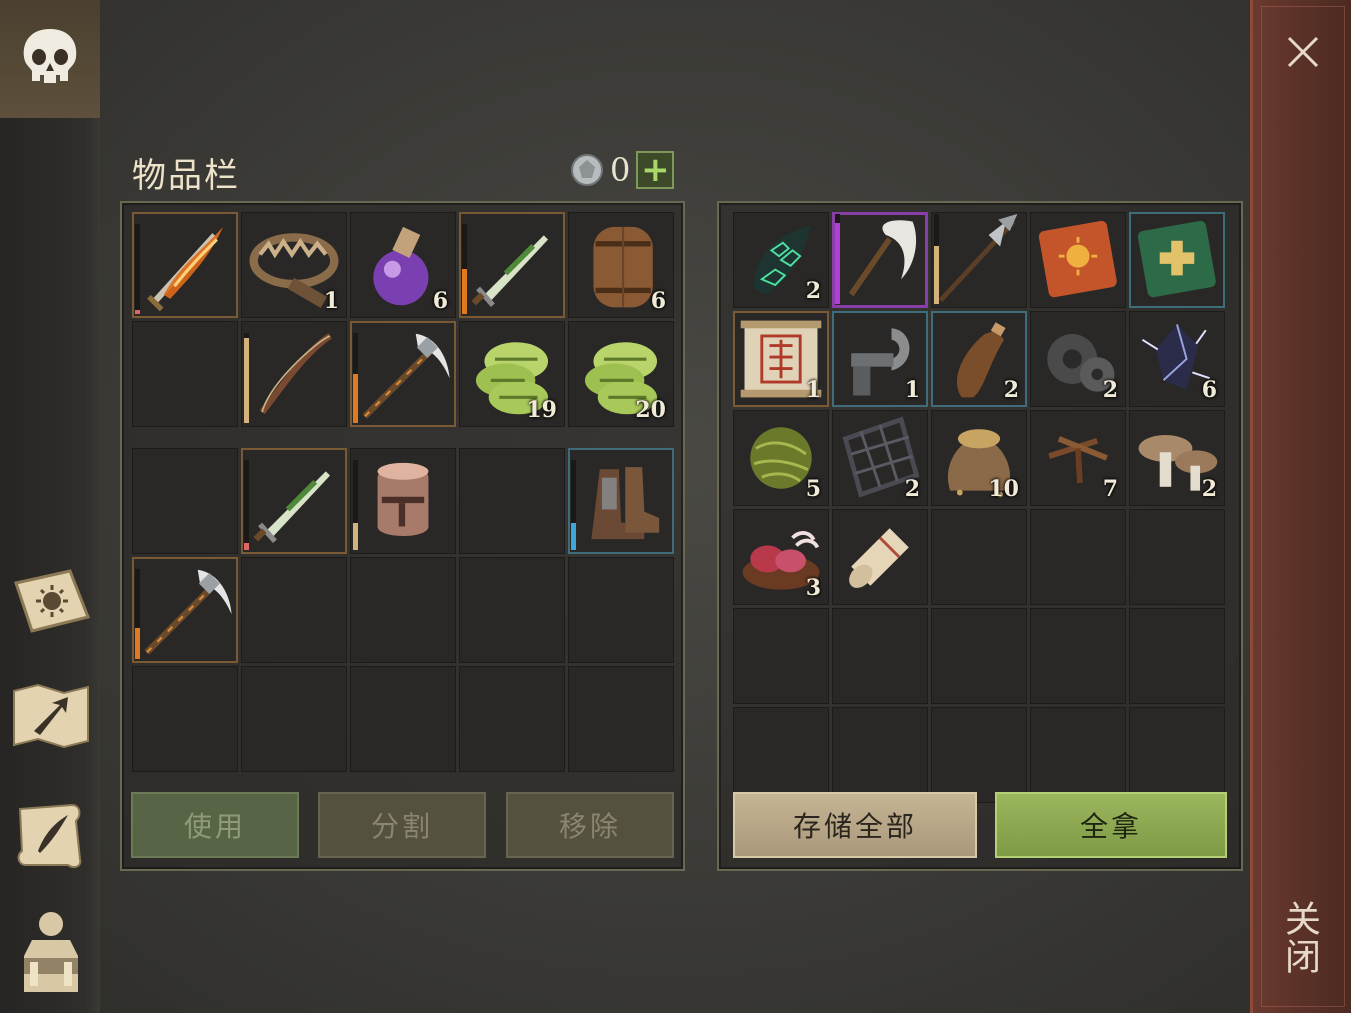  I want to click on add-coins-button: +, so click(655, 170).